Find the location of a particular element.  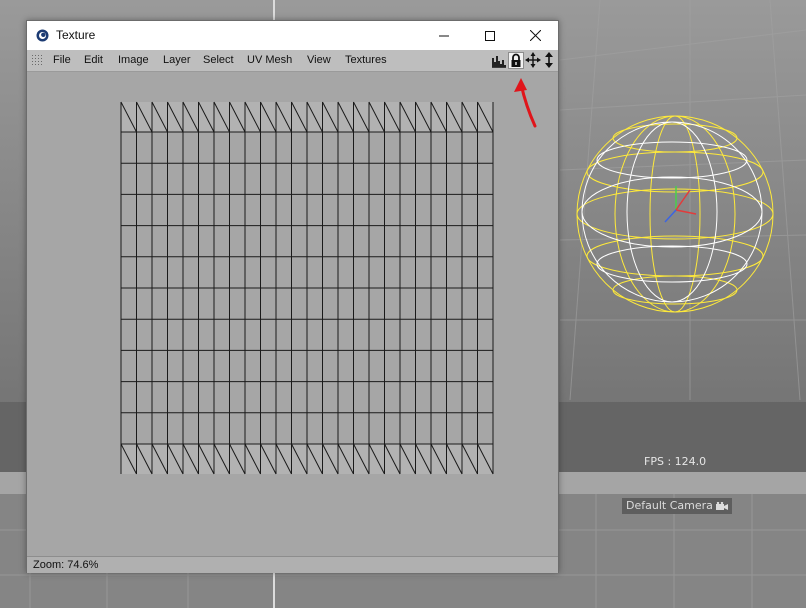

minimize-icon is located at coordinates (444, 35).